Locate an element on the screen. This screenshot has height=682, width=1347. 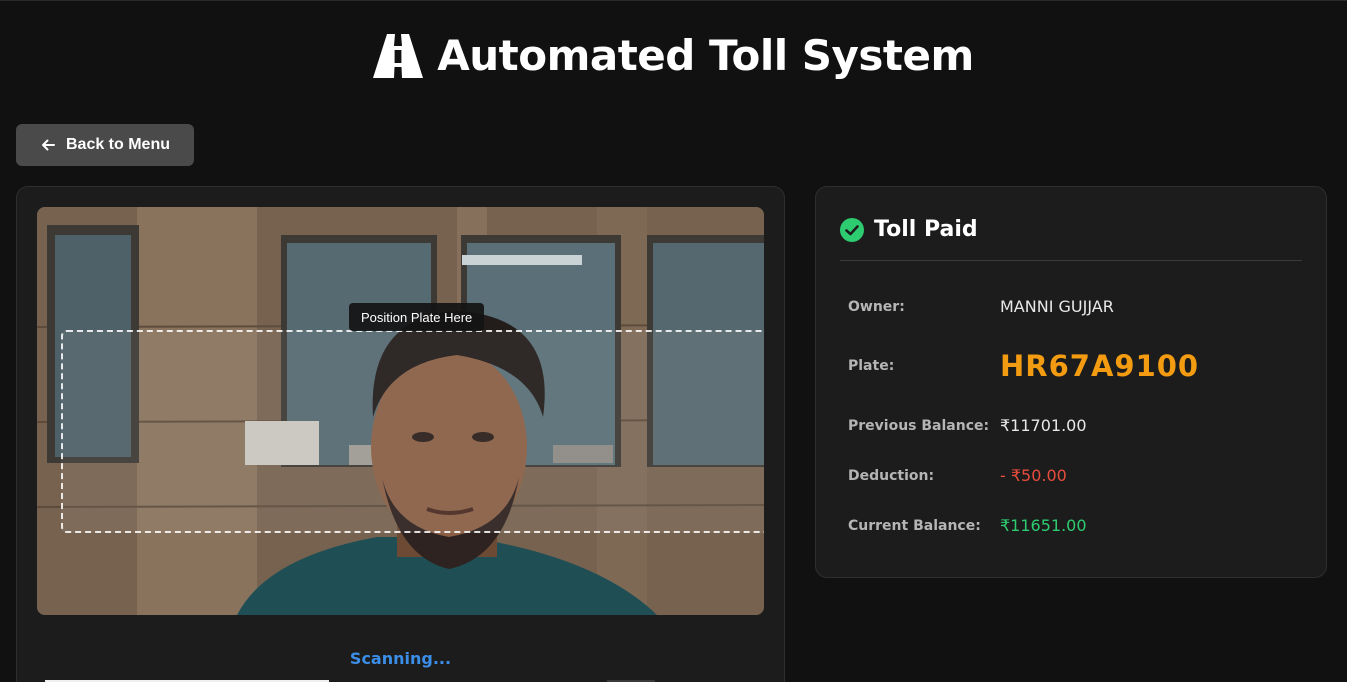
road-icon is located at coordinates (398, 55).